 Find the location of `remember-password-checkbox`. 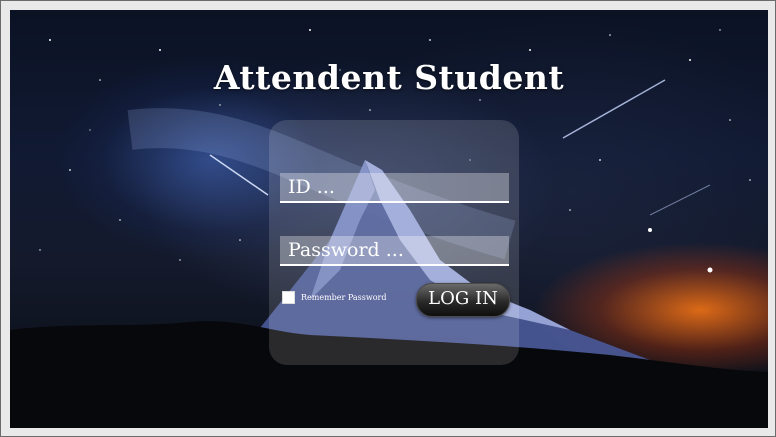

remember-password-checkbox is located at coordinates (288, 297).